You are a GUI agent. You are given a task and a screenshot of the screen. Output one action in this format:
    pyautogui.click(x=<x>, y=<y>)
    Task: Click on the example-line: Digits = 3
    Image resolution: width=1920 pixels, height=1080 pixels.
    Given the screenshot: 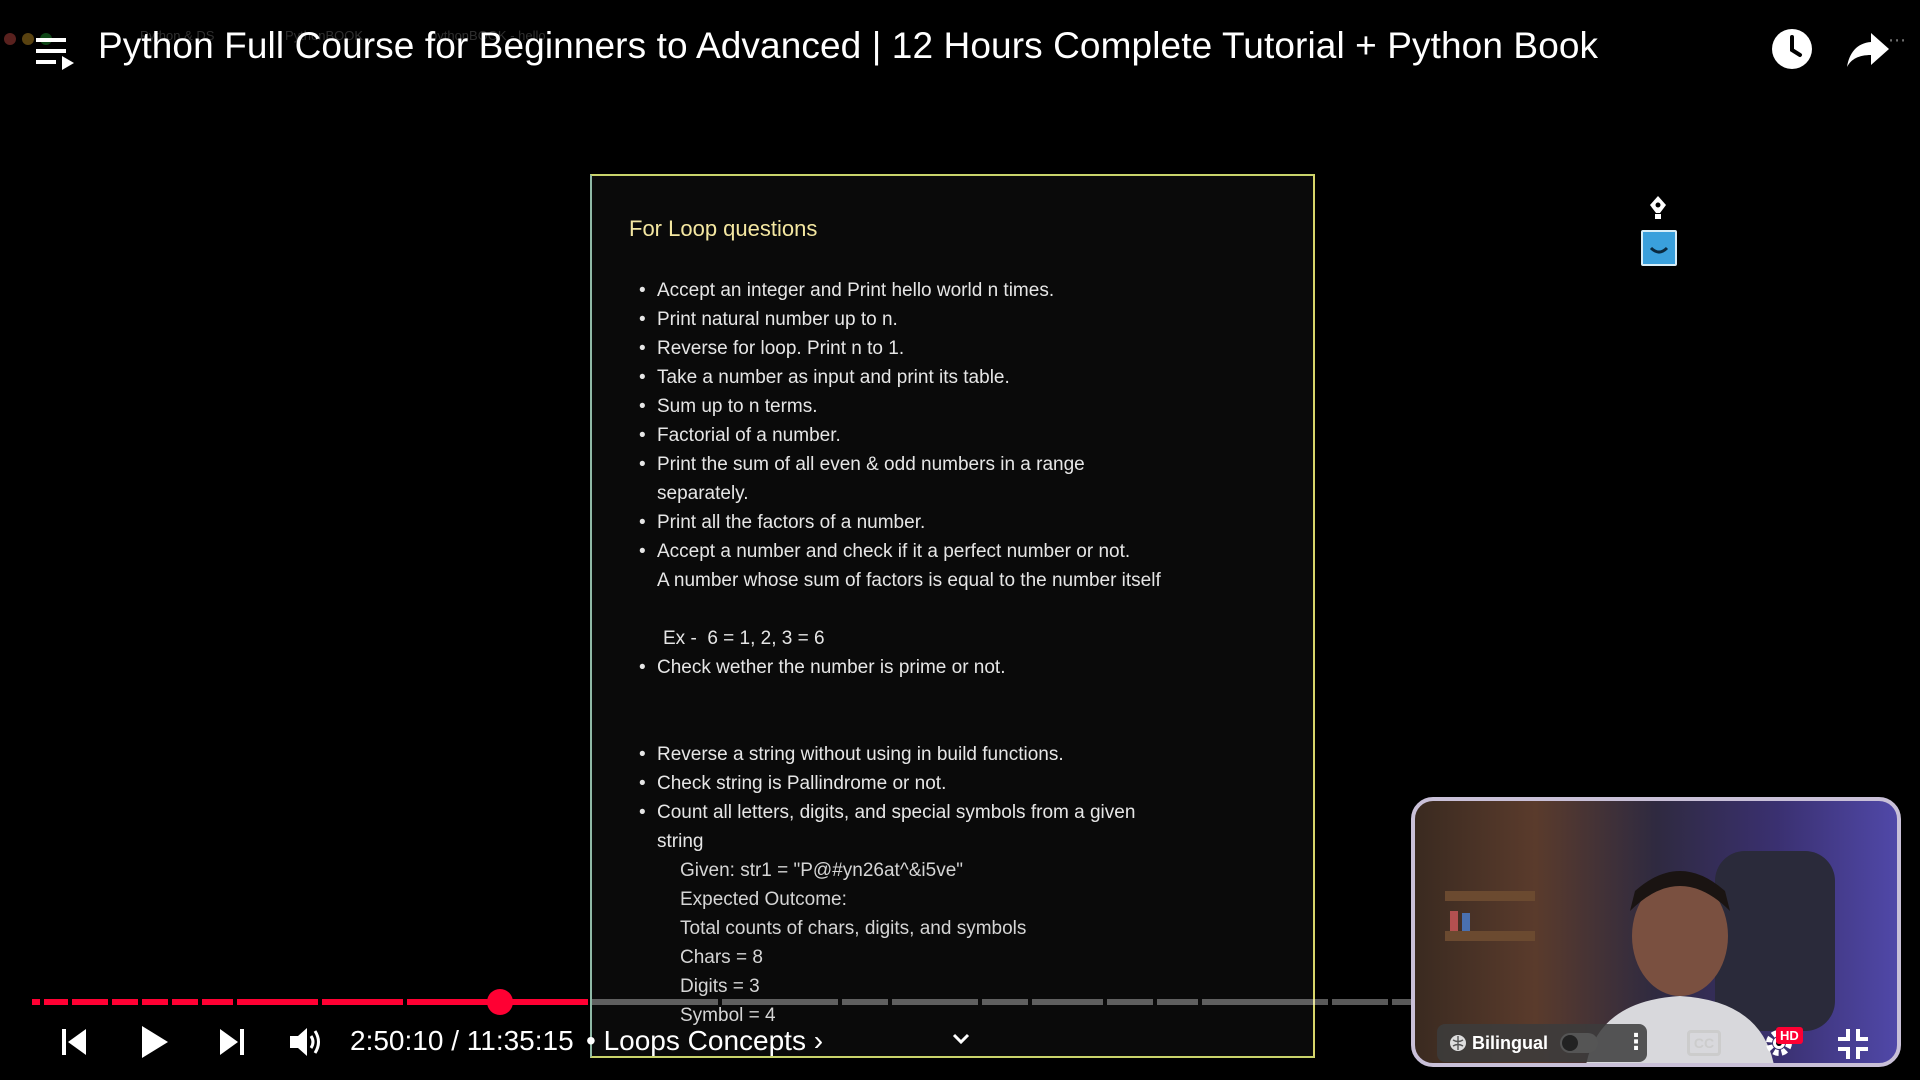 What is the action you would take?
    pyautogui.click(x=720, y=986)
    